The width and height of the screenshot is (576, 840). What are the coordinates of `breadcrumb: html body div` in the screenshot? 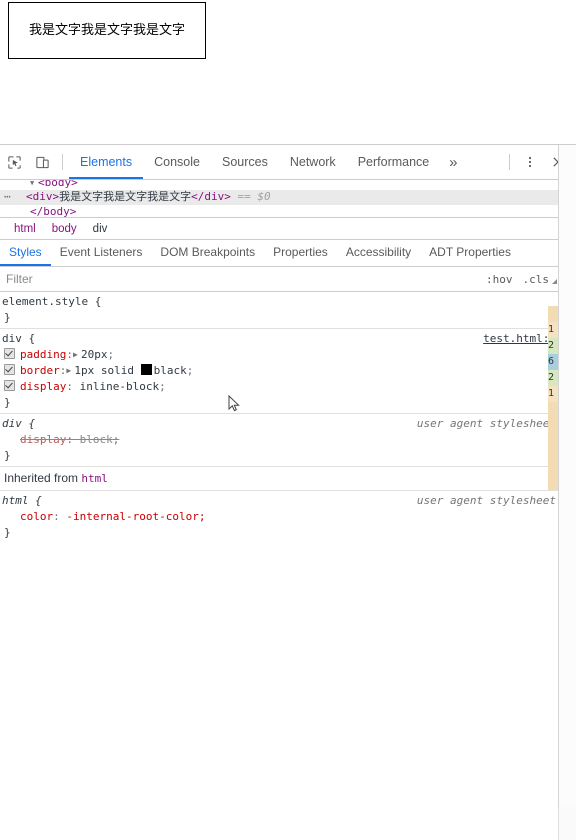 It's located at (288, 229).